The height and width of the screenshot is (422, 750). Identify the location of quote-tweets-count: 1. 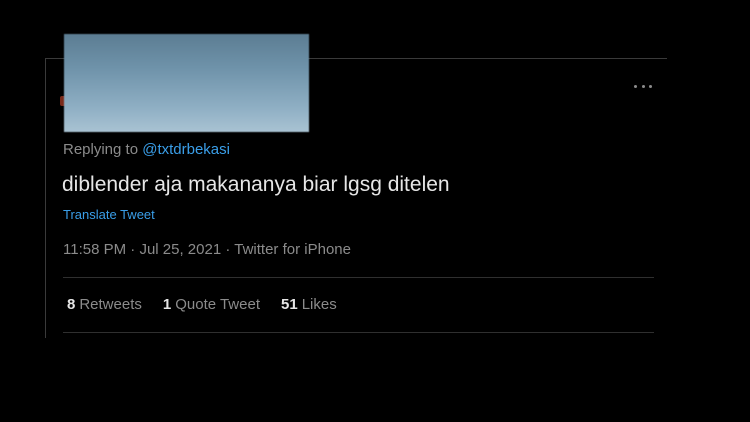
(167, 304).